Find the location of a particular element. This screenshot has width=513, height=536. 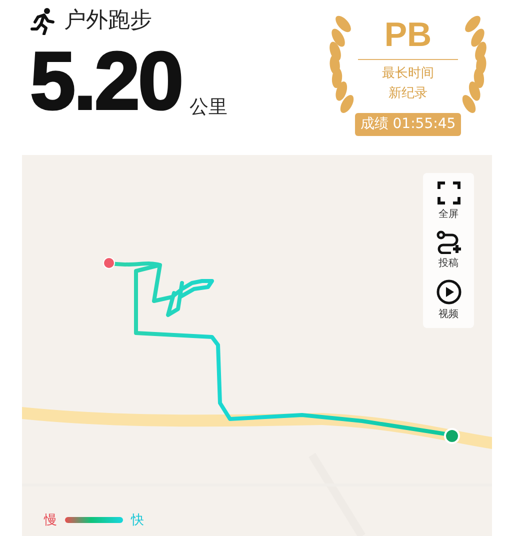

legend-fast-label: 快 is located at coordinates (137, 521).